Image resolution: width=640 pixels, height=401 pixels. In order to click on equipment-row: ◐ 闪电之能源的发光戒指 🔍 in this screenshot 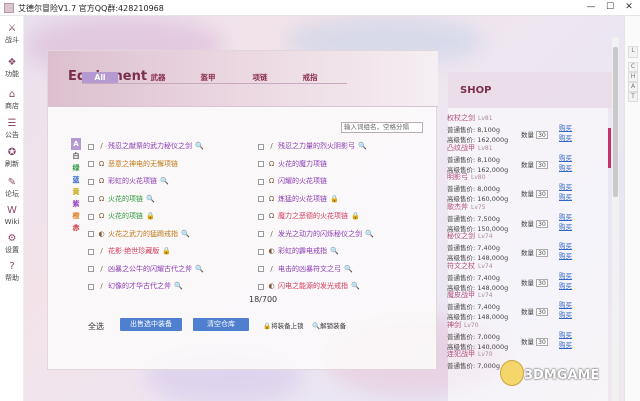, I will do `click(309, 286)`.